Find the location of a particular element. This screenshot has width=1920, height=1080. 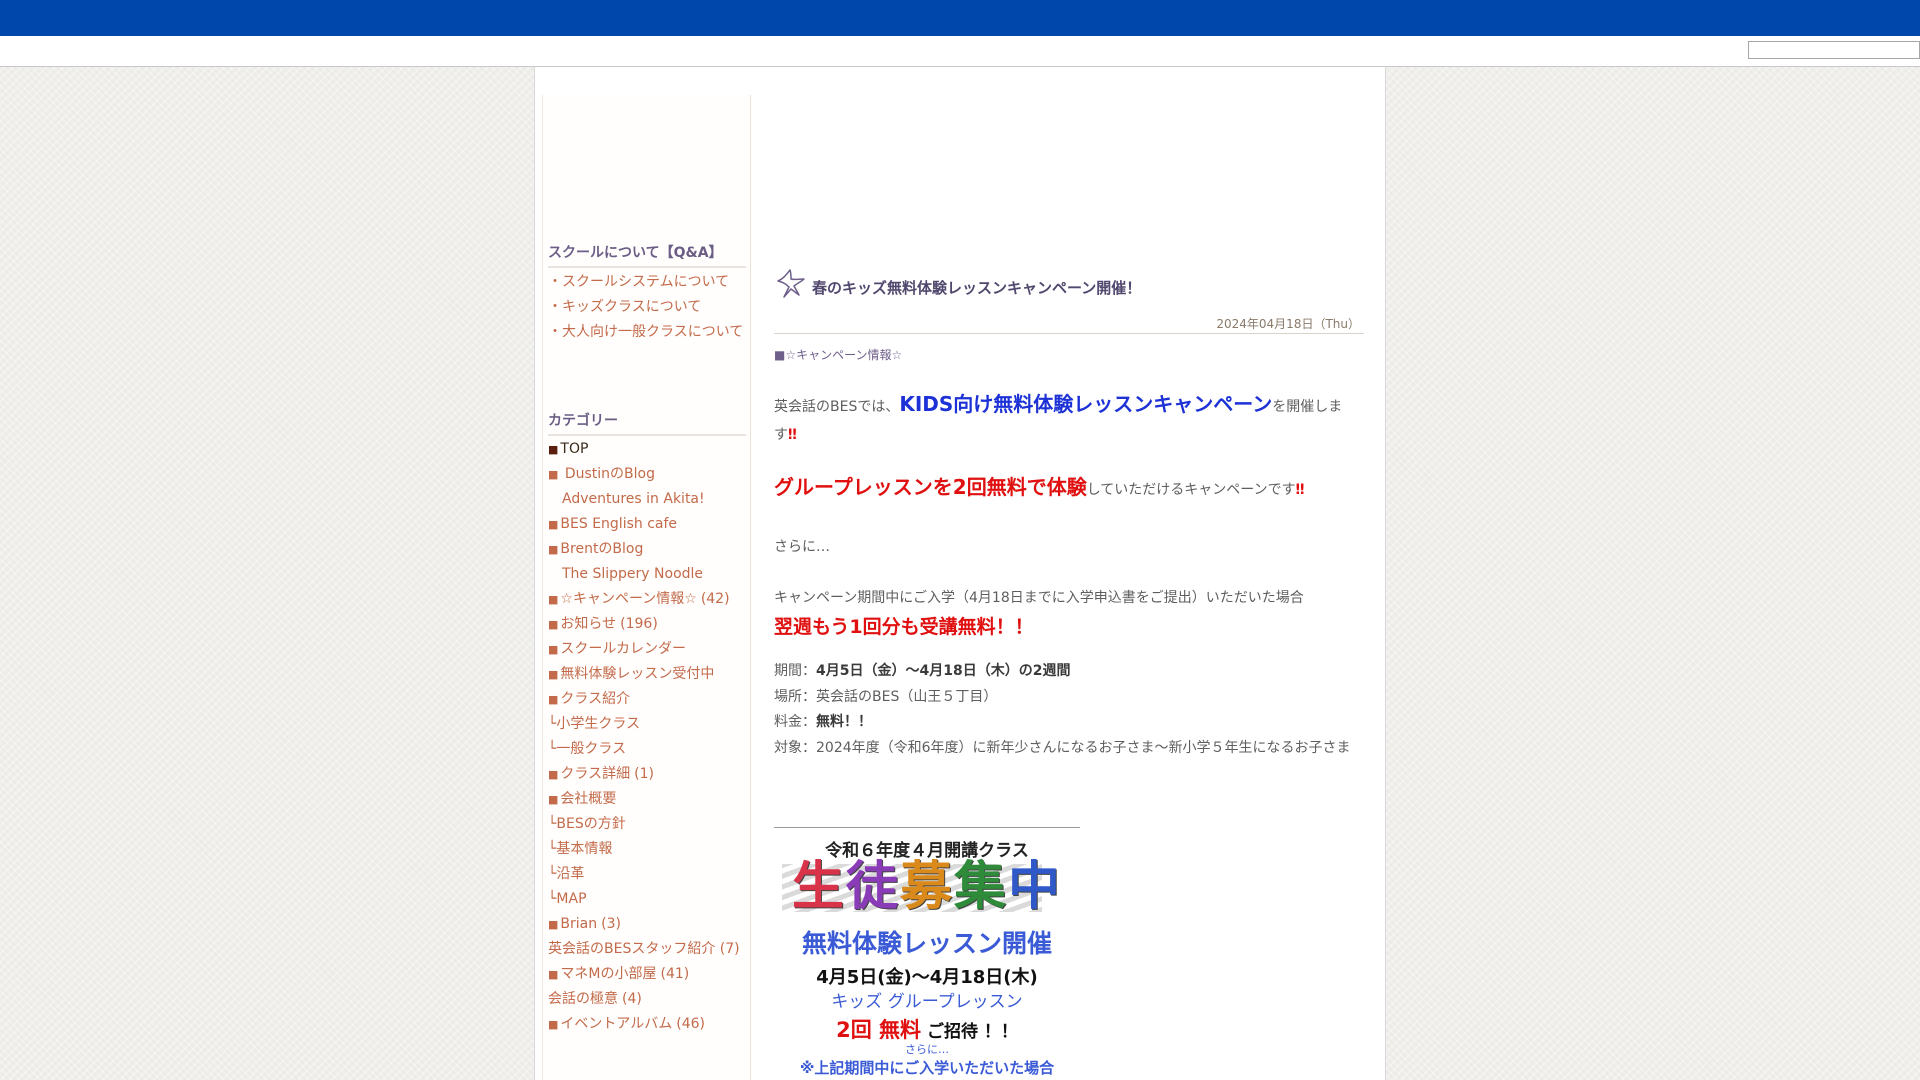

post-title: 春のキッズ無料体験レッスンキャンペーン開催！ is located at coordinates (976, 287).